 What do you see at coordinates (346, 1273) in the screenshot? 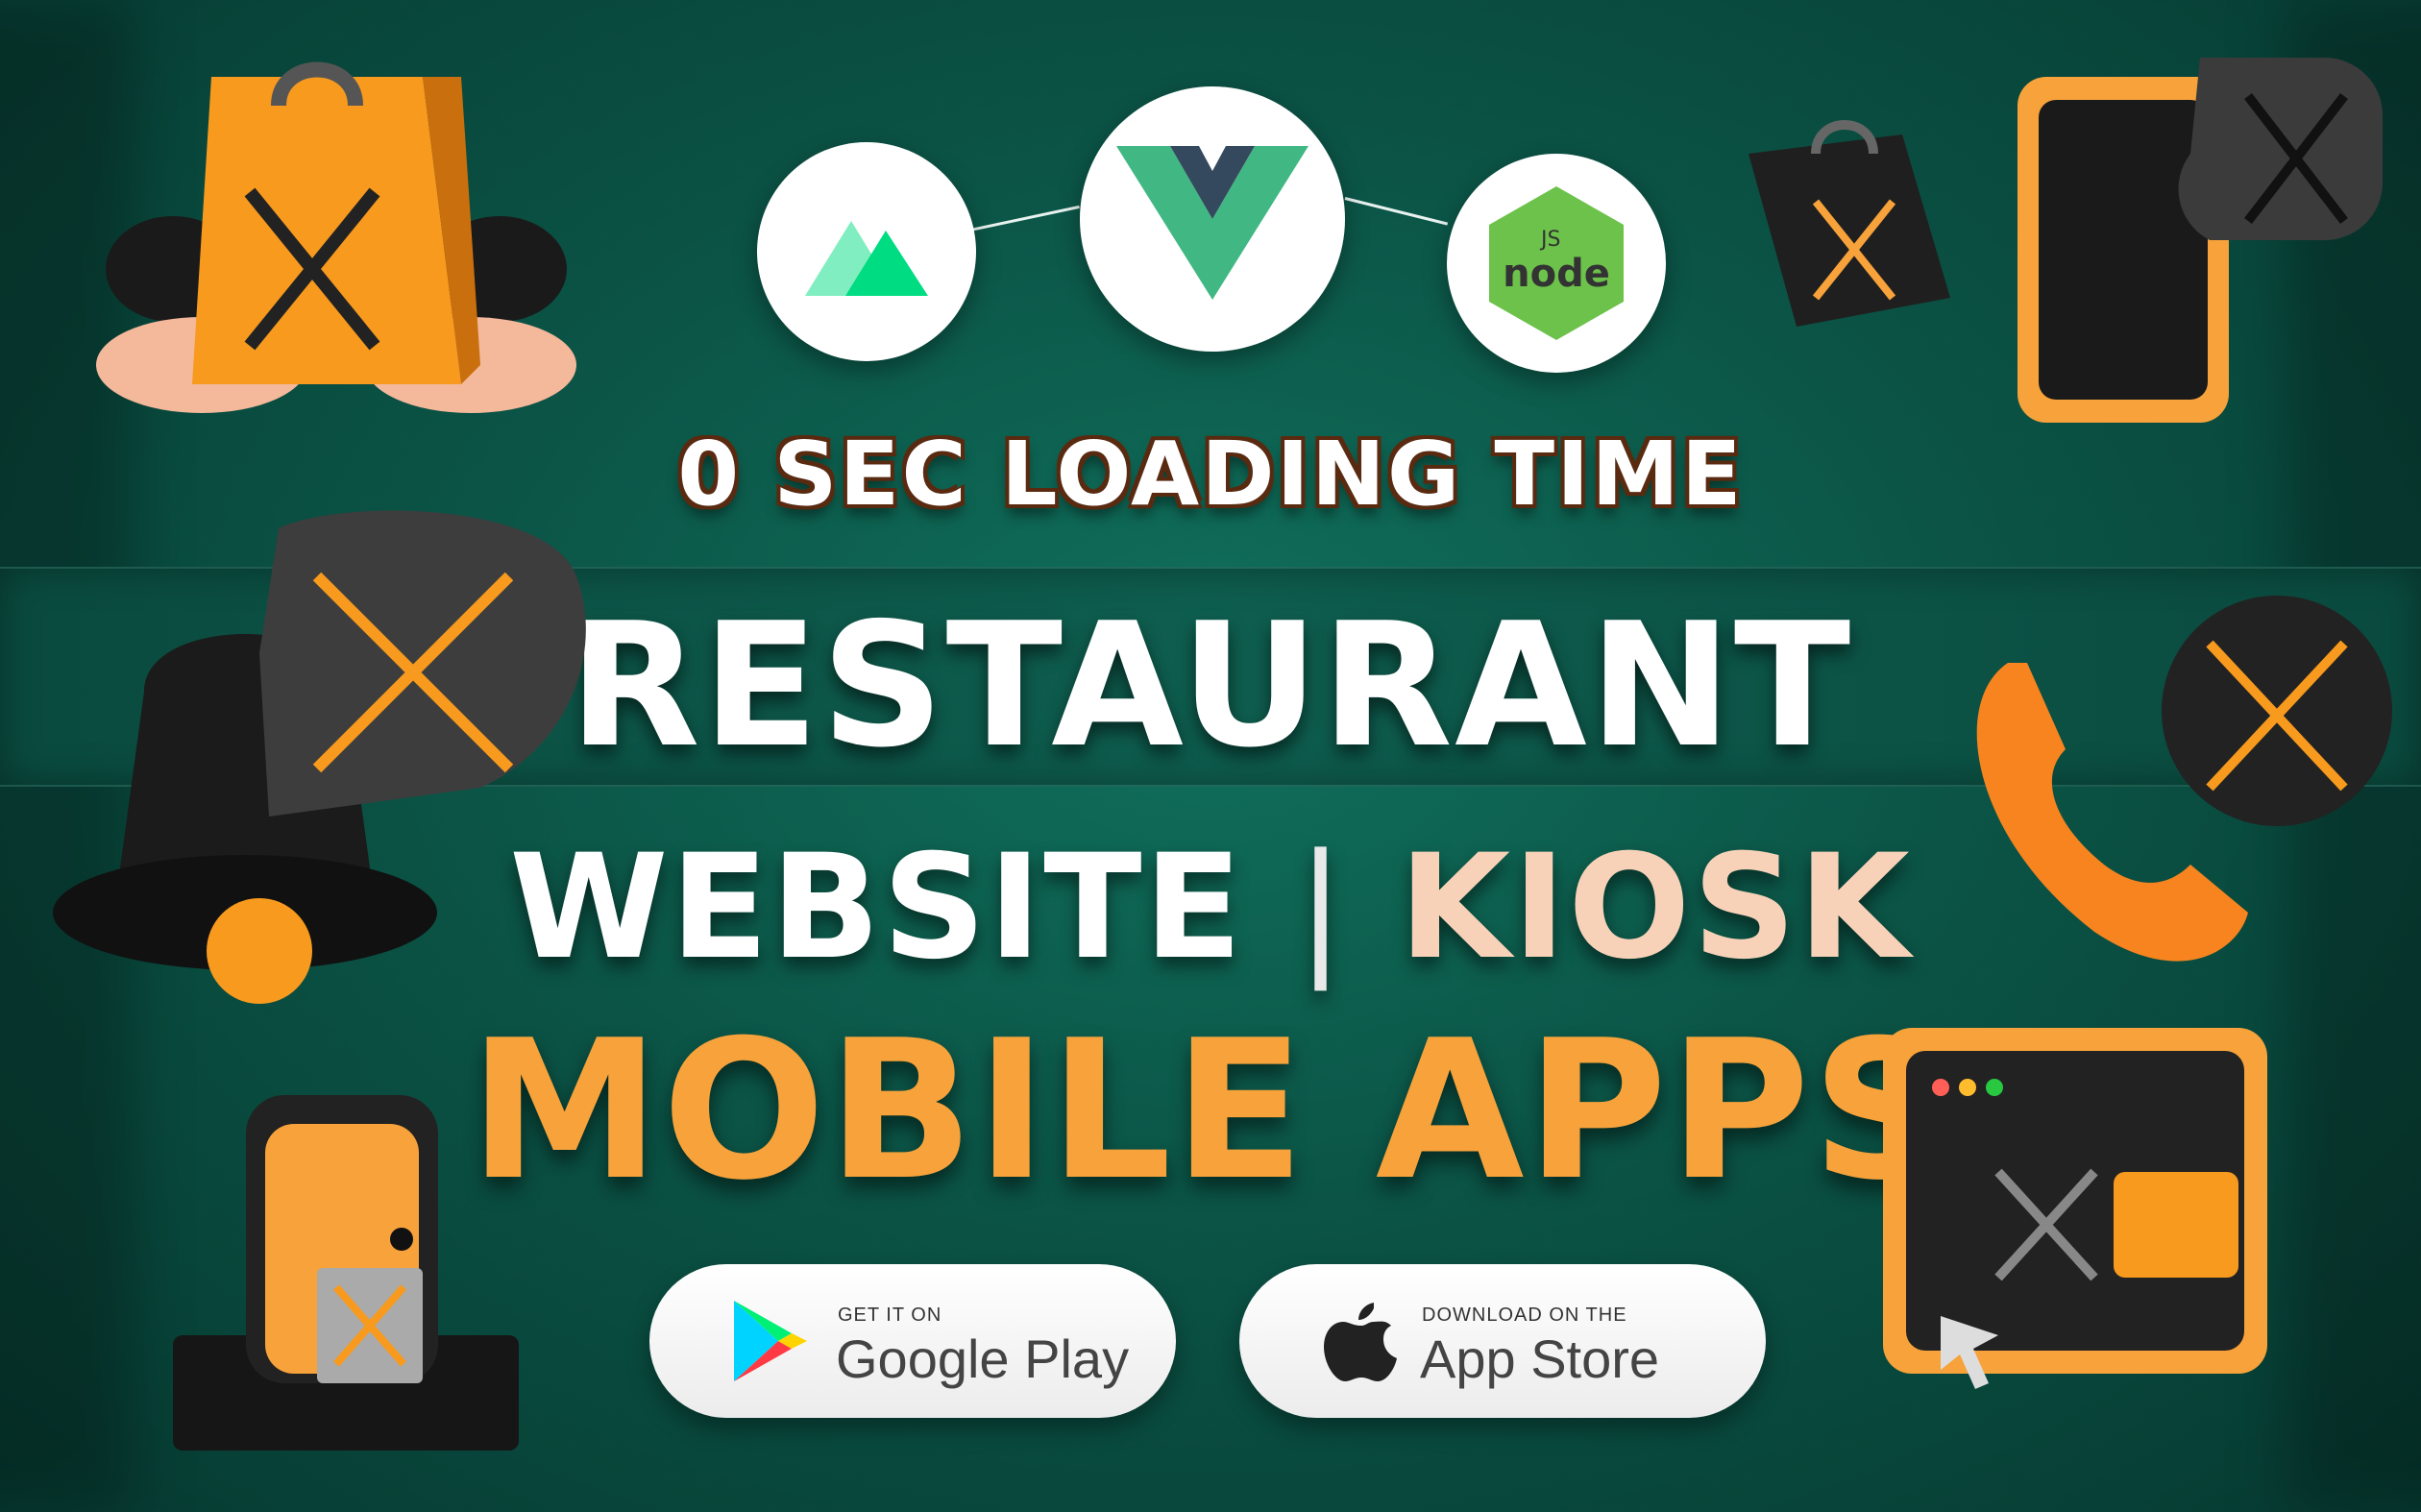
I see `door-bag-icon` at bounding box center [346, 1273].